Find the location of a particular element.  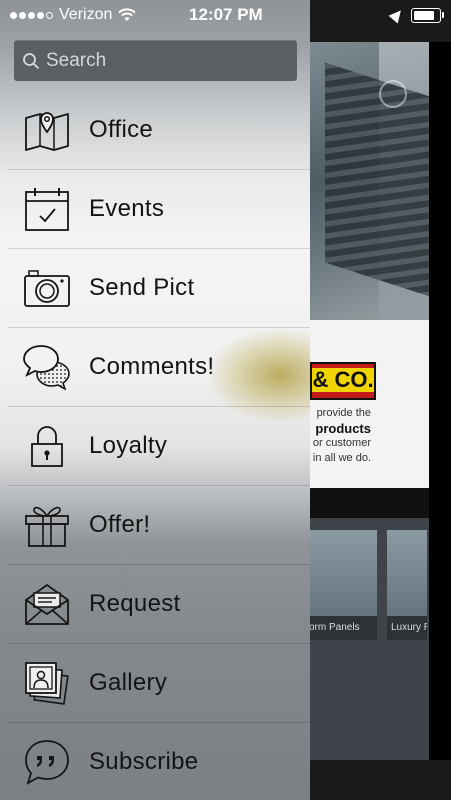

info-line: or customer is located at coordinates (341, 443).